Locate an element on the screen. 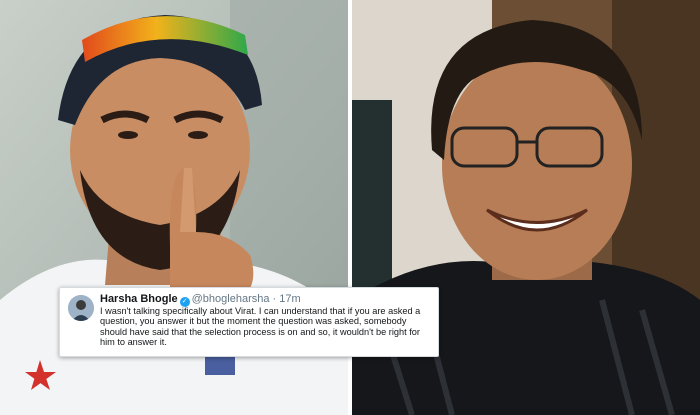  tweet-author-name: Harsha Bhogle is located at coordinates (139, 299).